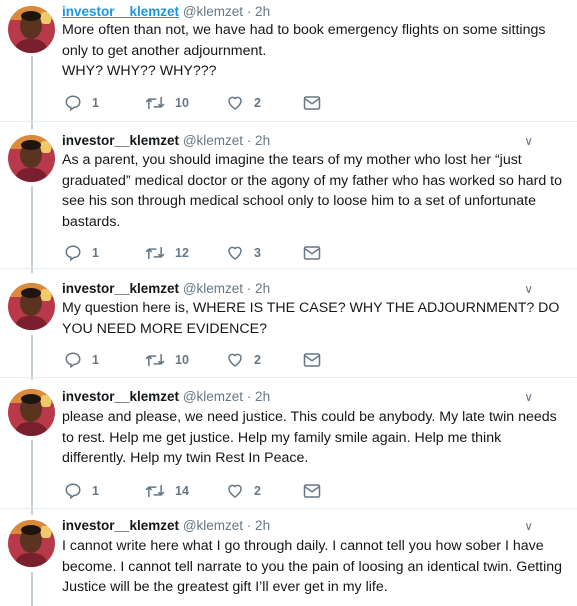 This screenshot has height=606, width=577. What do you see at coordinates (257, 253) in the screenshot?
I see `like-count: 3` at bounding box center [257, 253].